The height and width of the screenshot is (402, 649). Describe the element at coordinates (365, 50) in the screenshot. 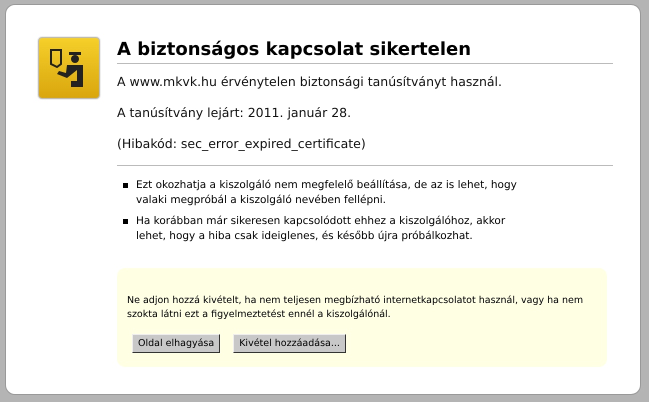

I see `error-title: A biztonságos kapcsolat sikertelen` at that location.